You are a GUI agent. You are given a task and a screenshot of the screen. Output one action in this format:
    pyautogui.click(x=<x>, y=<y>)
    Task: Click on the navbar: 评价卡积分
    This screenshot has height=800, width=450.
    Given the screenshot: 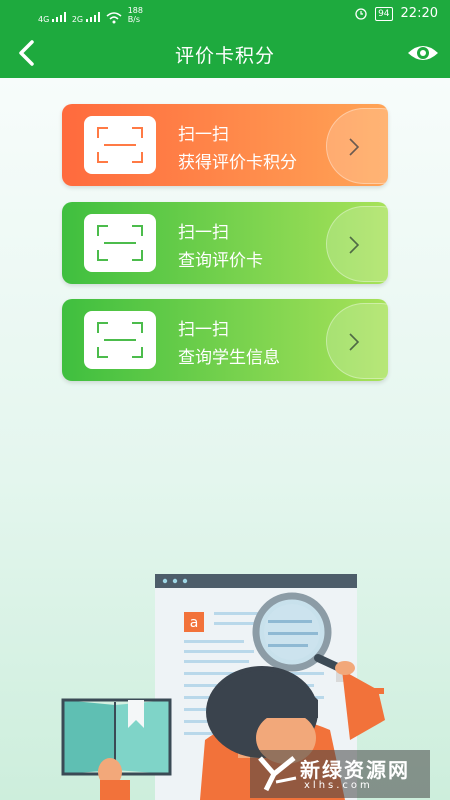 What is the action you would take?
    pyautogui.click(x=225, y=53)
    